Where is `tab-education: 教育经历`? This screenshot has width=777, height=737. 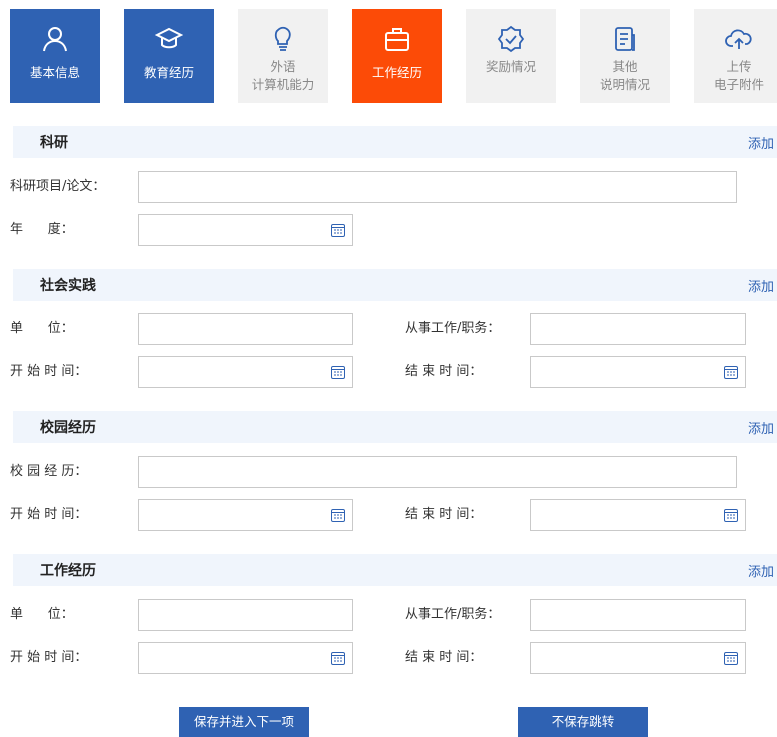
tab-education: 教育经历 is located at coordinates (169, 56).